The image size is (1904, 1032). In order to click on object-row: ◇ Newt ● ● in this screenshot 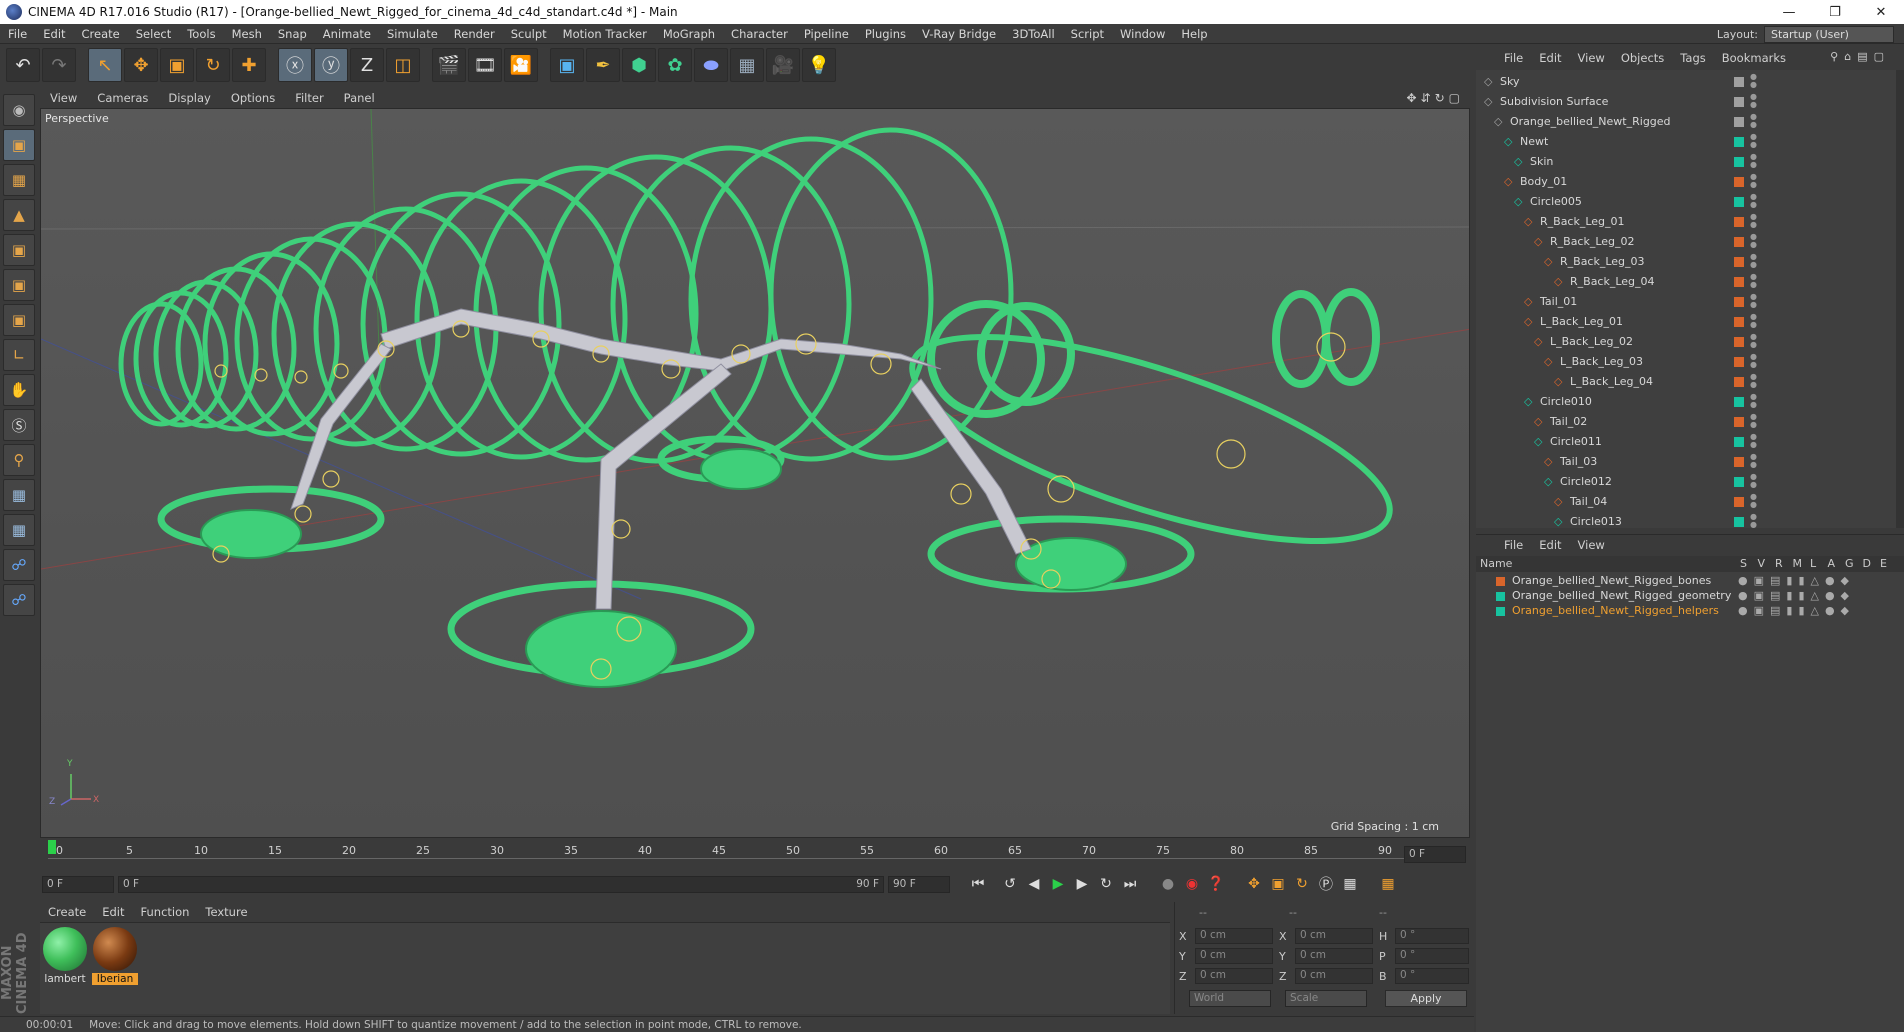, I will do `click(1686, 142)`.